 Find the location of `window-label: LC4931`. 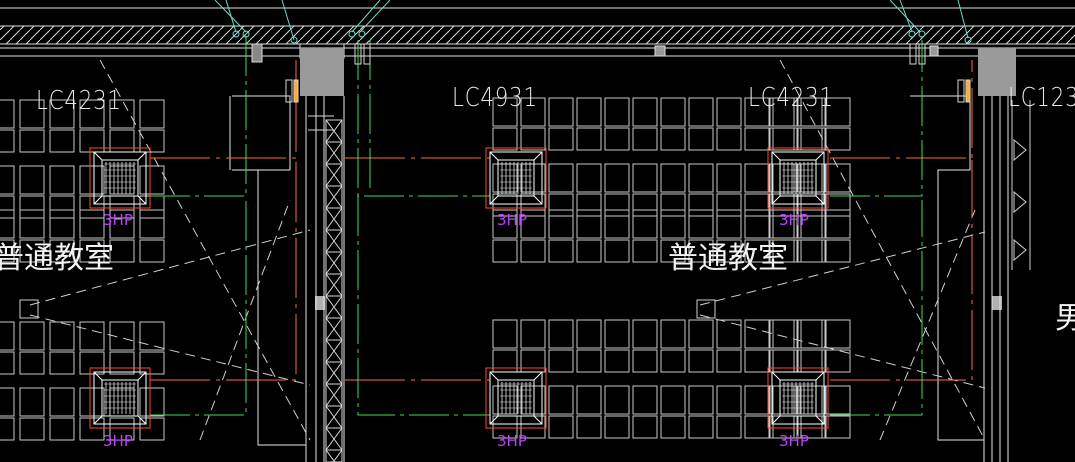

window-label: LC4931 is located at coordinates (495, 98).